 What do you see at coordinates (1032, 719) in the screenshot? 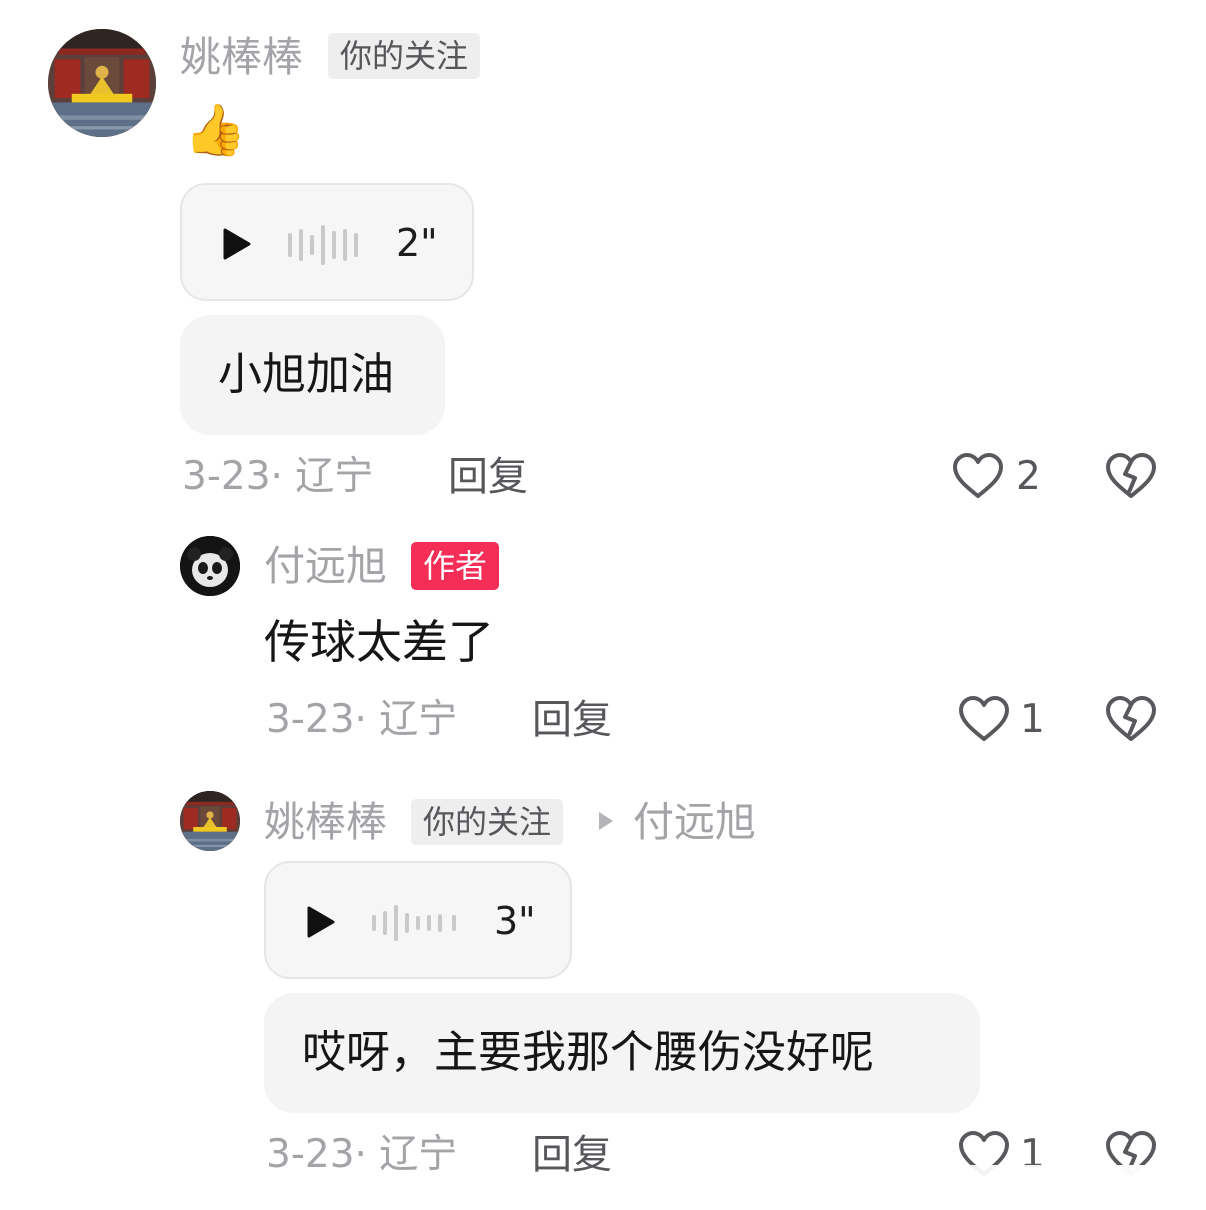
I see `like-count: 1` at bounding box center [1032, 719].